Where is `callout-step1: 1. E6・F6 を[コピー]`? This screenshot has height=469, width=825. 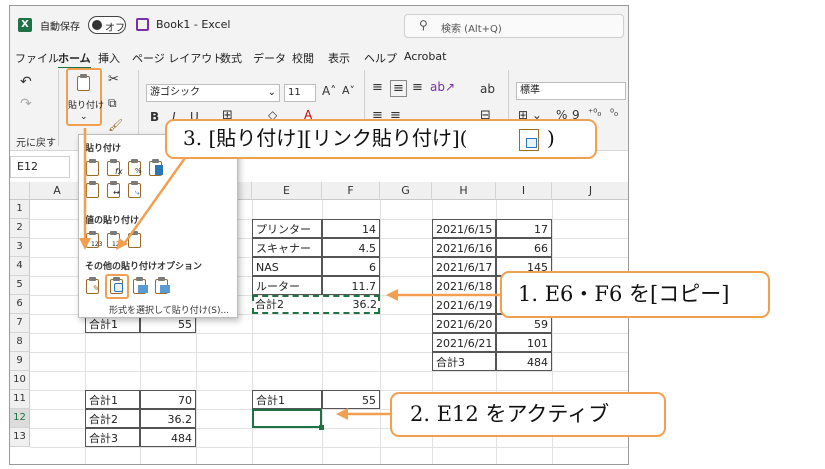
callout-step1: 1. E6・F6 を[コピー] is located at coordinates (635, 294).